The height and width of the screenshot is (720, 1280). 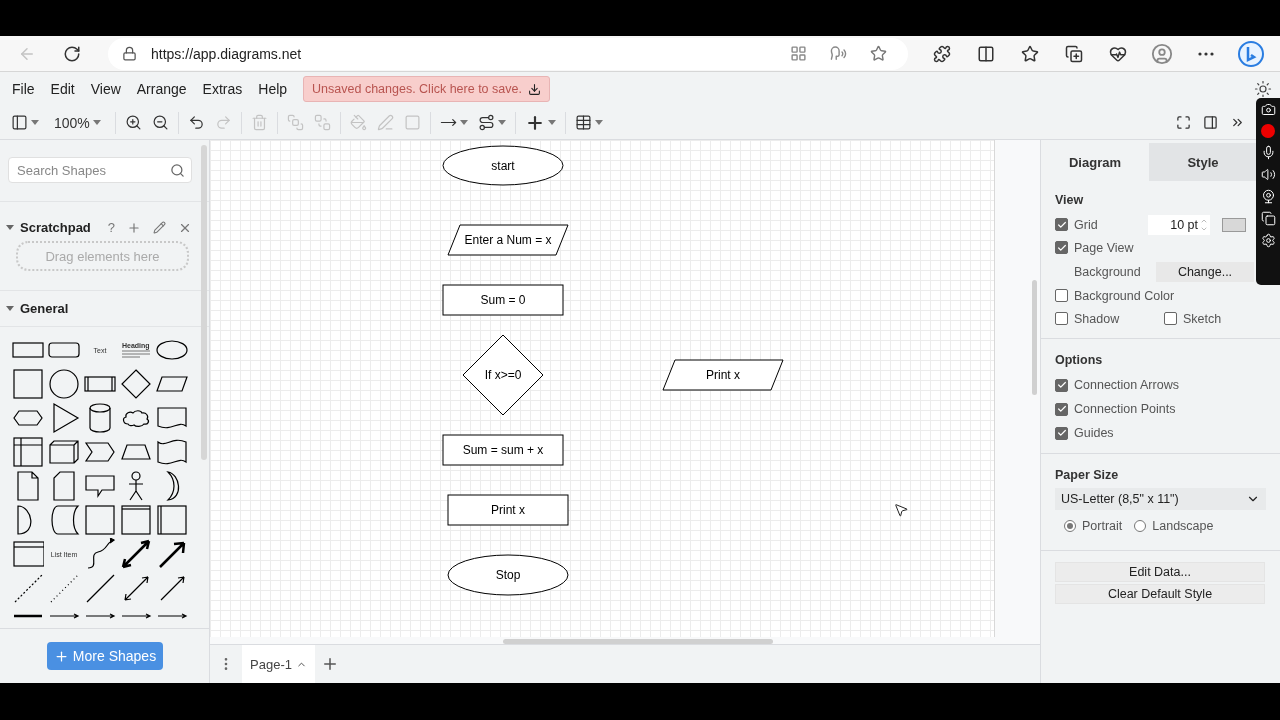 What do you see at coordinates (1079, 361) in the screenshot?
I see `section-title: Options` at bounding box center [1079, 361].